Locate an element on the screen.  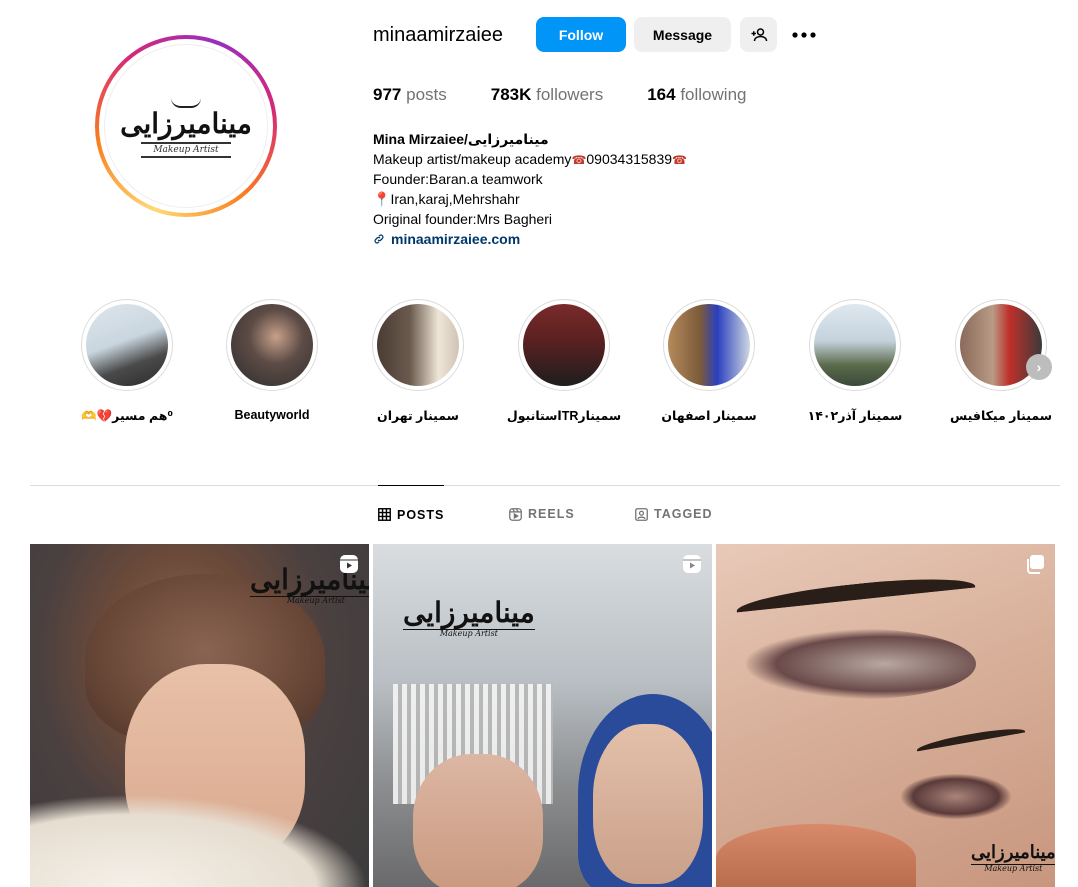
highlight-item: سمینار تهران is located at coordinates (418, 361).